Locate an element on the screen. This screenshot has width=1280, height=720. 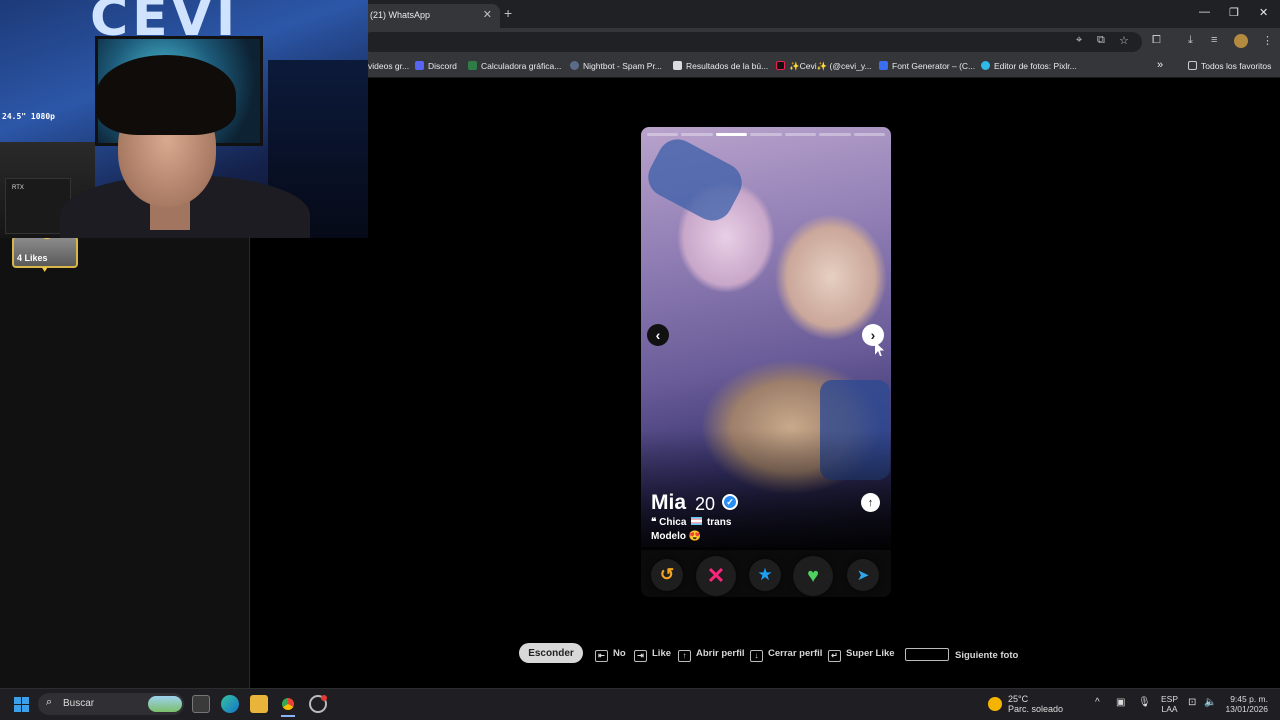
browser-menu-icon: ⋮ is located at coordinates (1267, 40).